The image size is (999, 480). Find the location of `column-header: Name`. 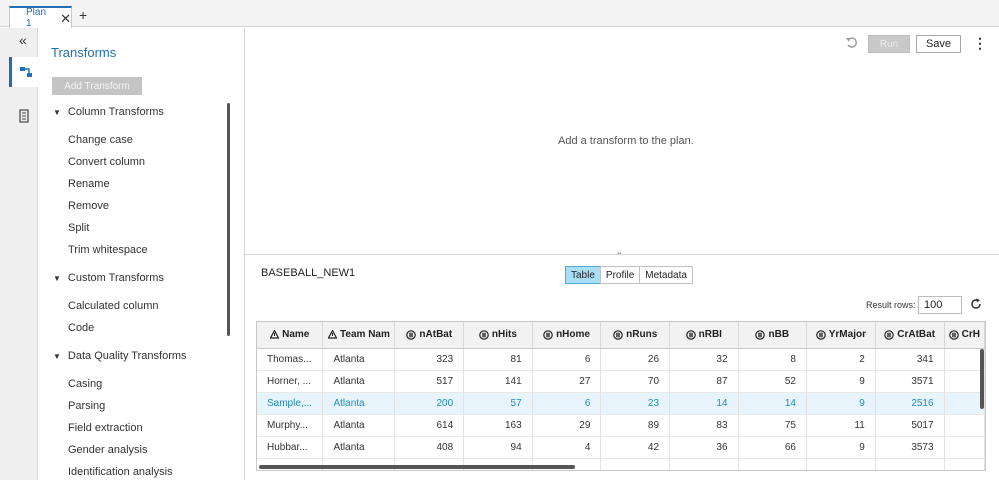

column-header: Name is located at coordinates (290, 335).